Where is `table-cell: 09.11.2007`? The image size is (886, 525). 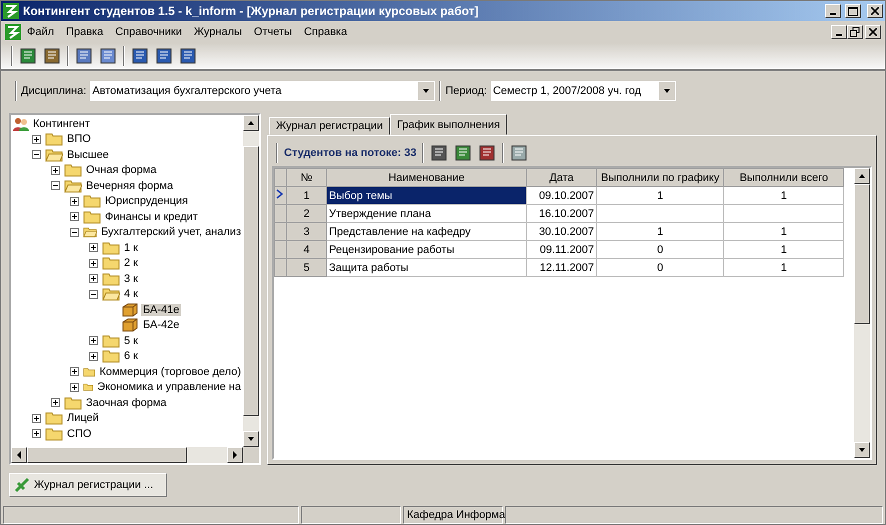 table-cell: 09.11.2007 is located at coordinates (561, 249).